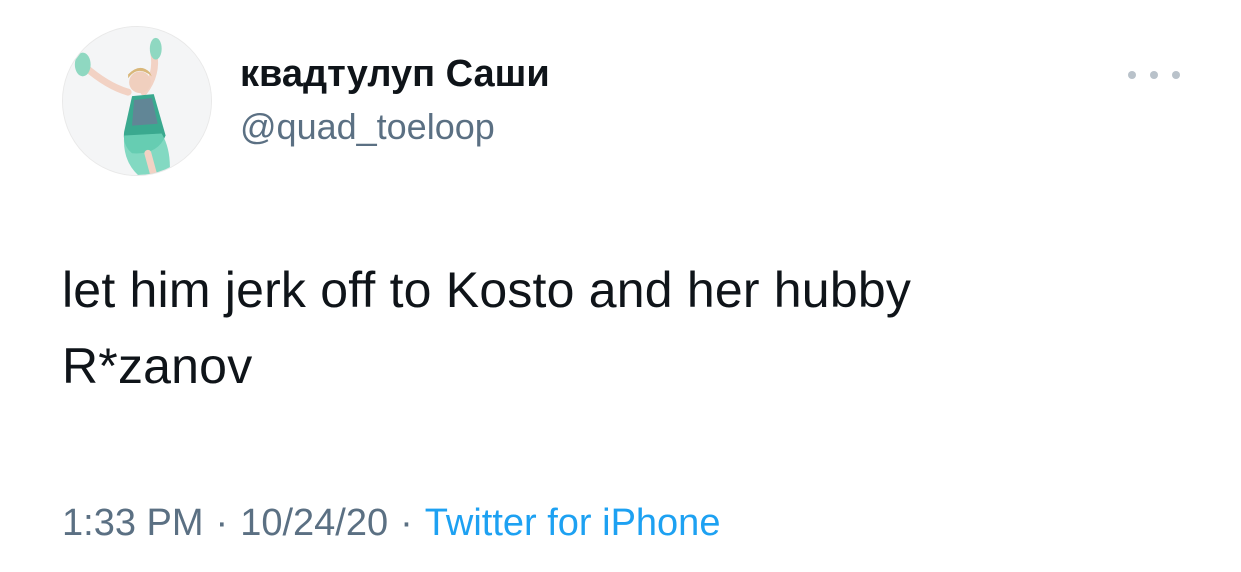 The height and width of the screenshot is (572, 1241). I want to click on tweet-meta: 1:33 PM · 10/24/20 · Twitter for iPhone, so click(391, 523).